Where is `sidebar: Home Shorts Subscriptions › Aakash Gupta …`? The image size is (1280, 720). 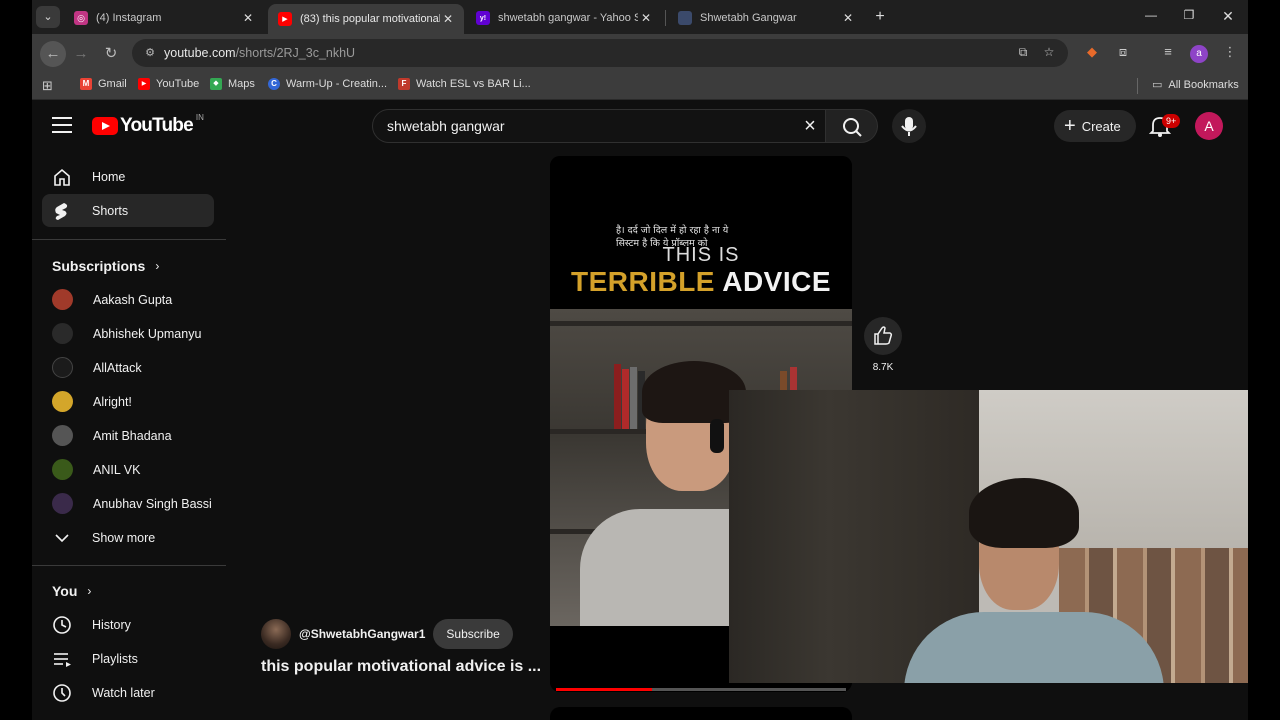
sidebar: Home Shorts Subscriptions › Aakash Gupta … is located at coordinates (129, 438).